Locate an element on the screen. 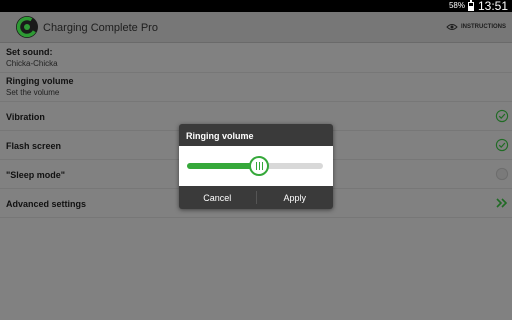 The width and height of the screenshot is (512, 320). eye-icon is located at coordinates (452, 27).